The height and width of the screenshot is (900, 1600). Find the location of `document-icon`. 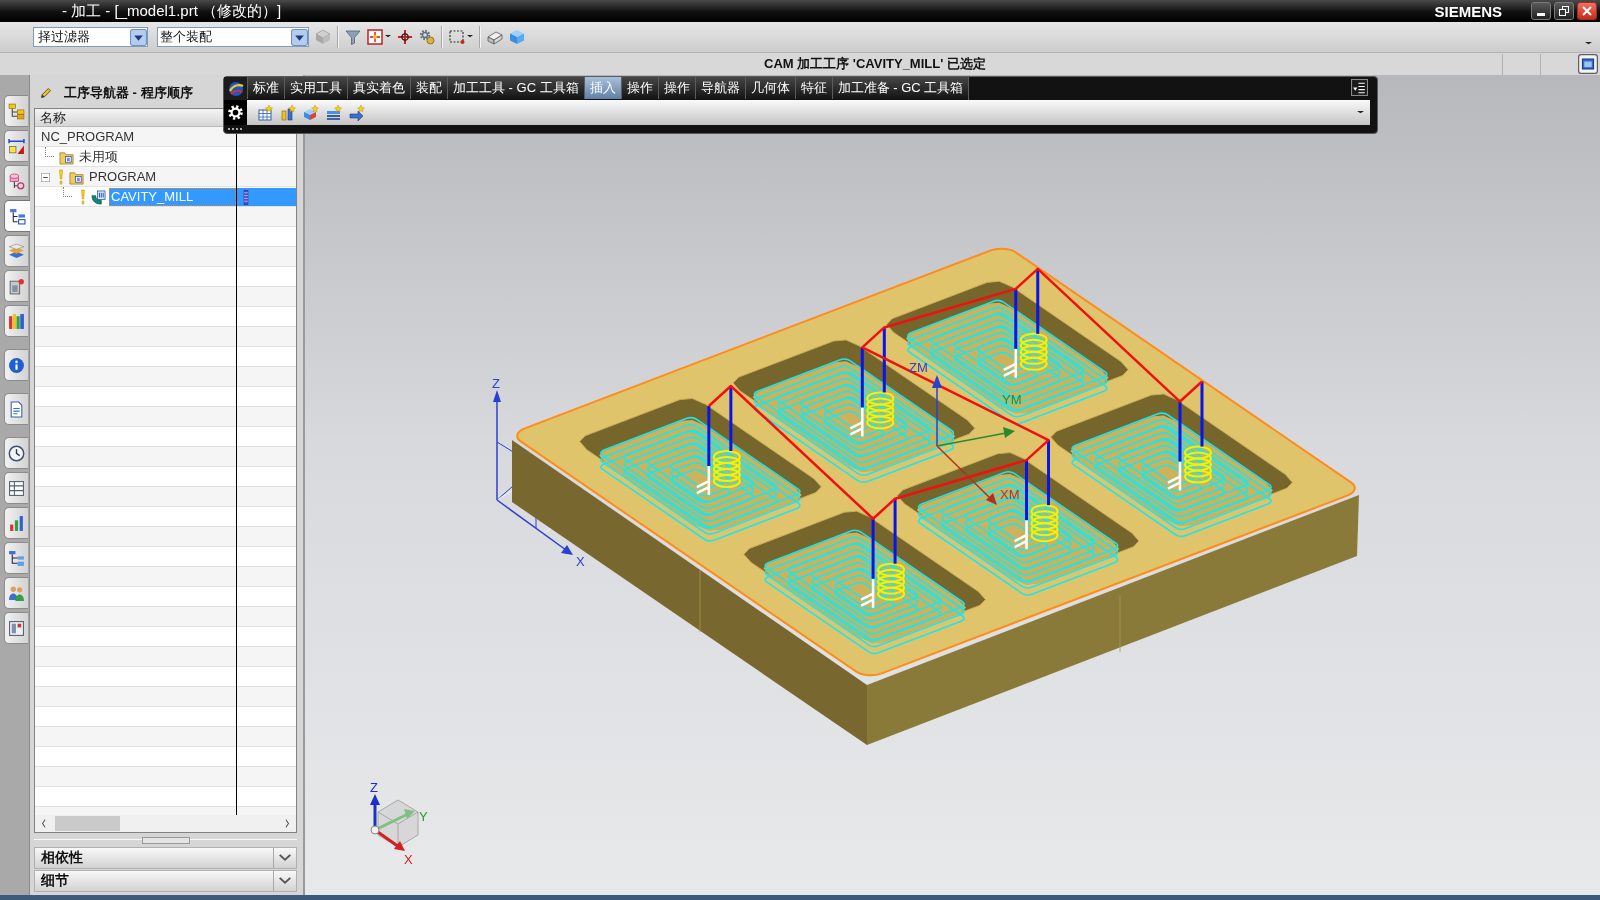

document-icon is located at coordinates (16, 409).